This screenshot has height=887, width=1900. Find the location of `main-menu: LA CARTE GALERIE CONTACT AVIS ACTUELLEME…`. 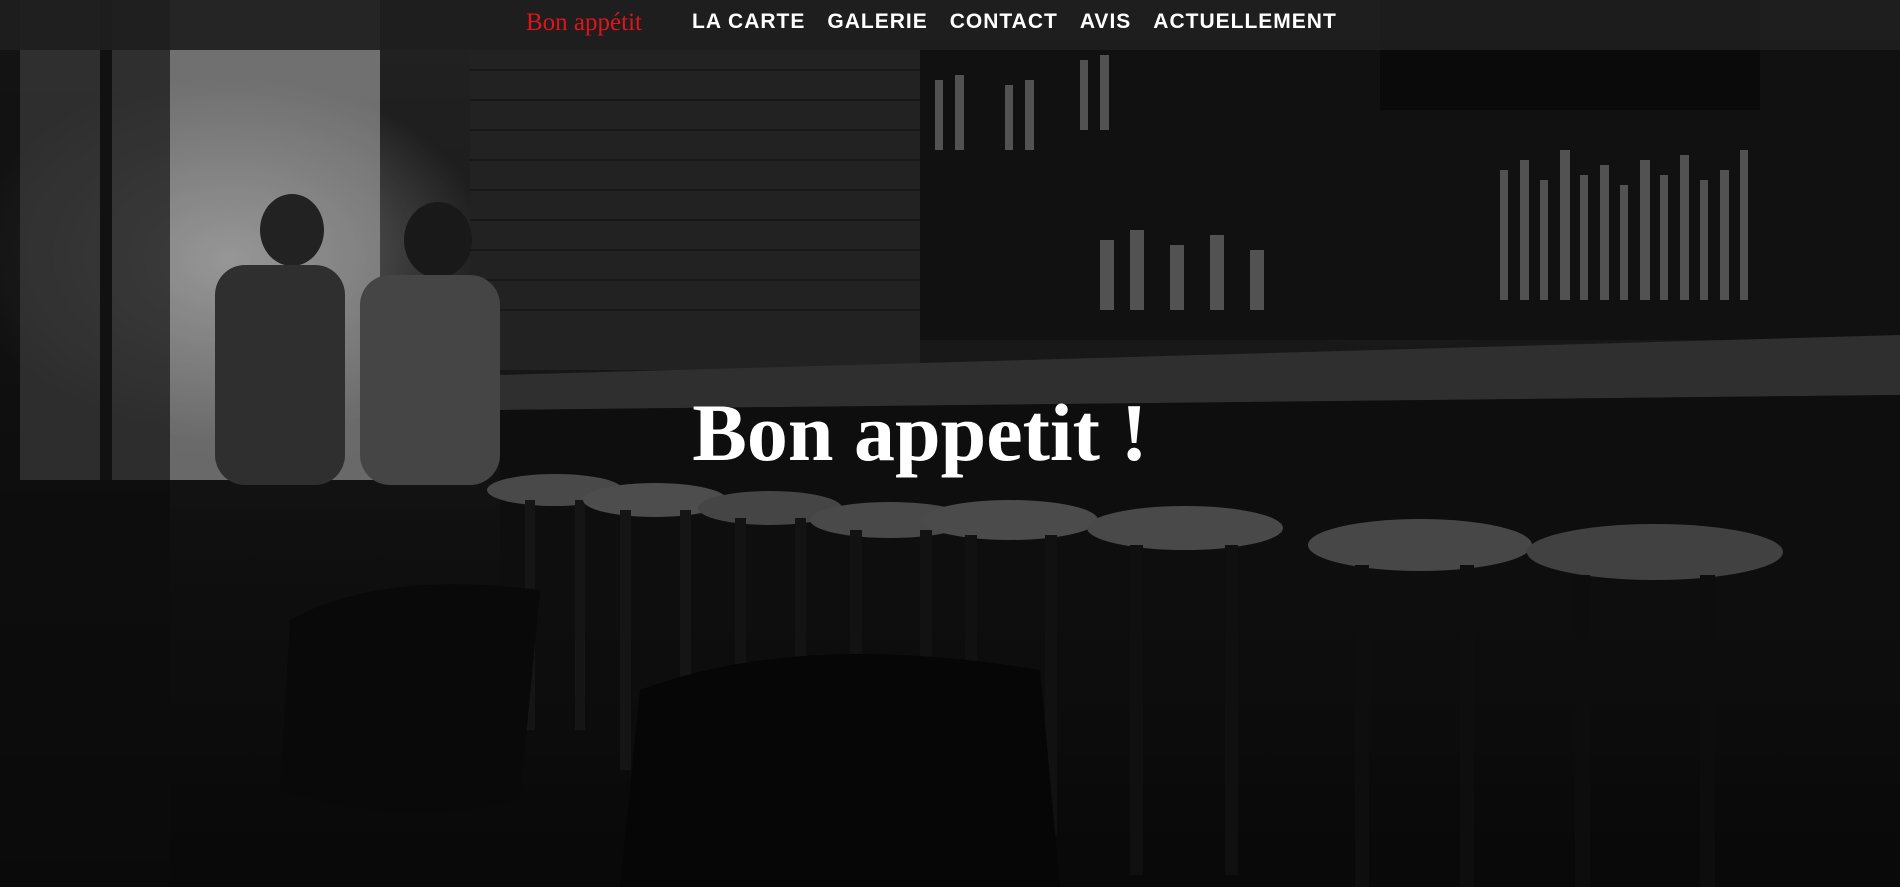

main-menu: LA CARTE GALERIE CONTACT AVIS ACTUELLEME… is located at coordinates (1025, 22).